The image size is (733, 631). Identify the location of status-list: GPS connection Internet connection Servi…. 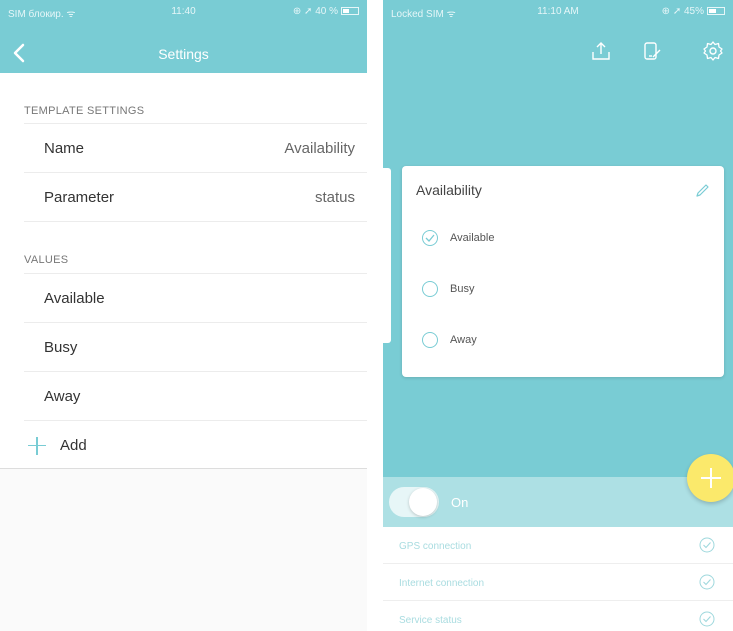
(558, 579).